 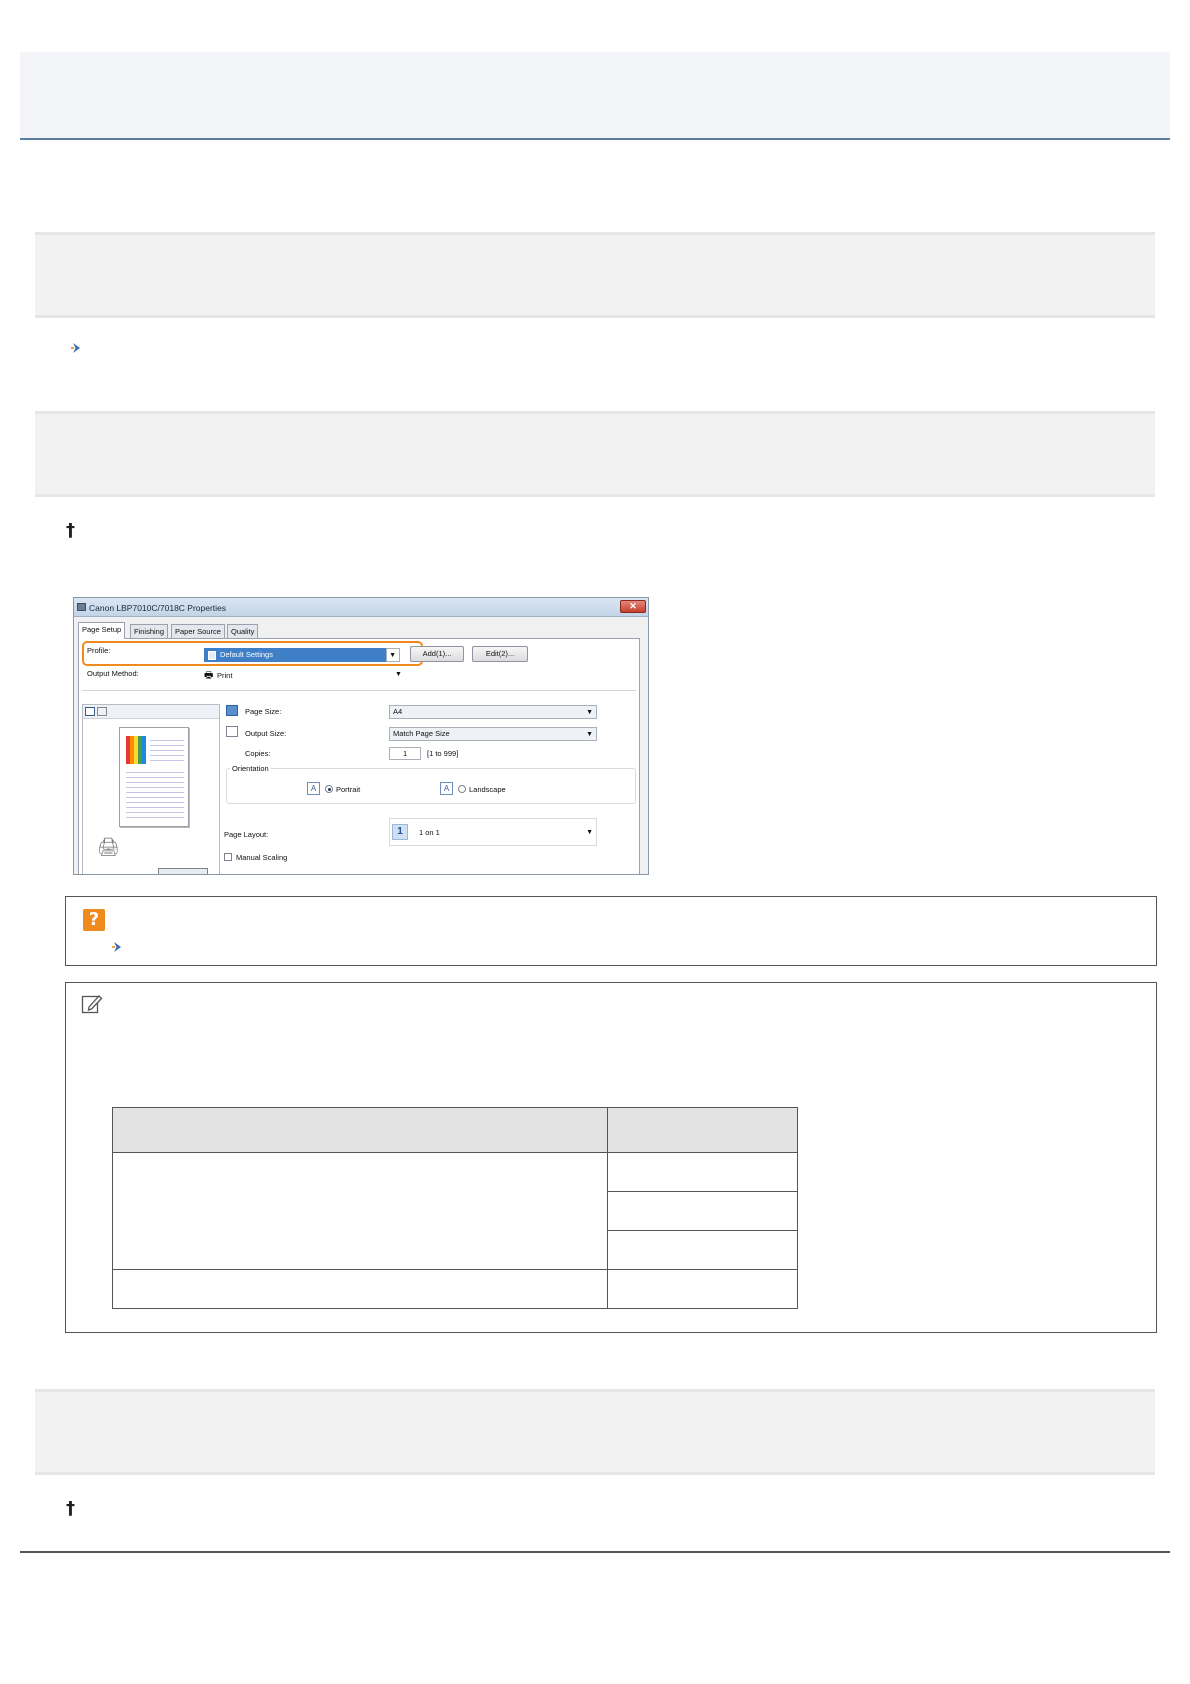 I want to click on preview-toolbar, so click(x=151, y=712).